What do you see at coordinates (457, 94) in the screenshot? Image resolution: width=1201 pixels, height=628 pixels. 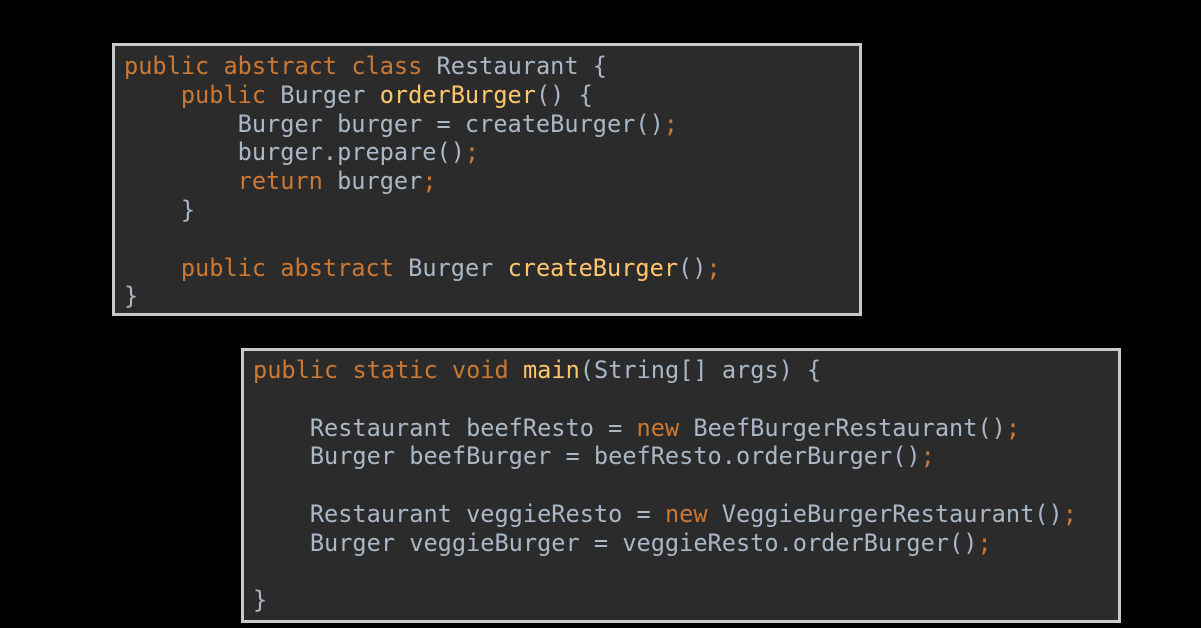 I see `code-method-name: orderBurger` at bounding box center [457, 94].